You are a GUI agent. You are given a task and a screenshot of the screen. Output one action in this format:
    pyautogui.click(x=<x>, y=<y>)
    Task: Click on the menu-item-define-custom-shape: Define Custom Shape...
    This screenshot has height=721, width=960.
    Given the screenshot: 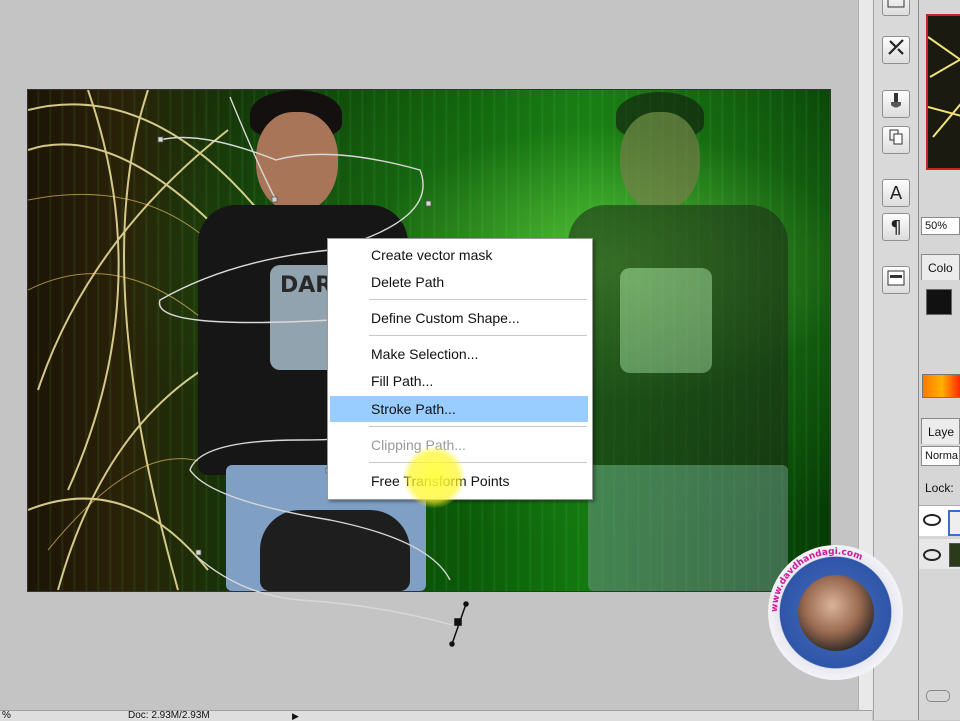 What is the action you would take?
    pyautogui.click(x=459, y=318)
    